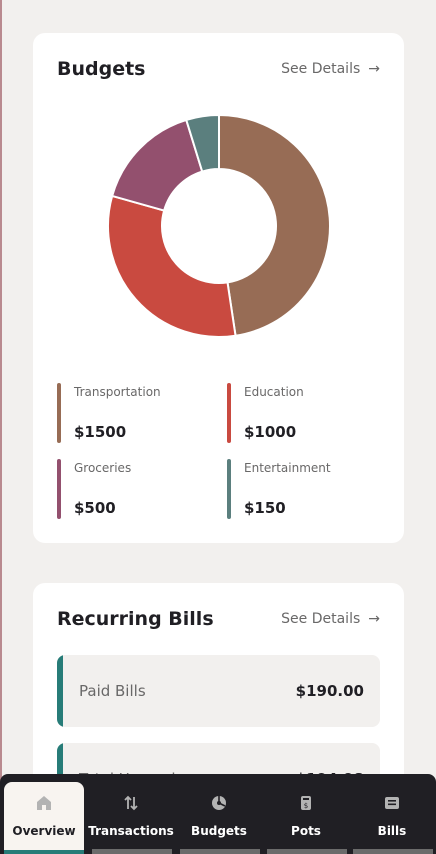  I want to click on budgets-title: Budgets, so click(101, 69).